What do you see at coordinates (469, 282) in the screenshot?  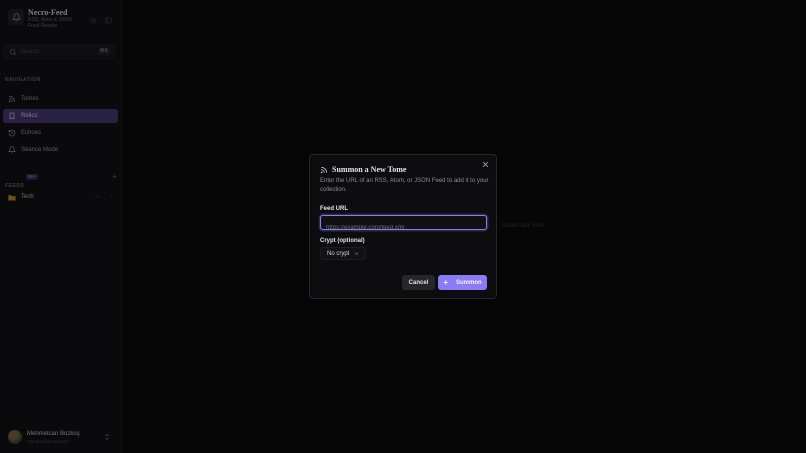 I see `summon-label: Summon` at bounding box center [469, 282].